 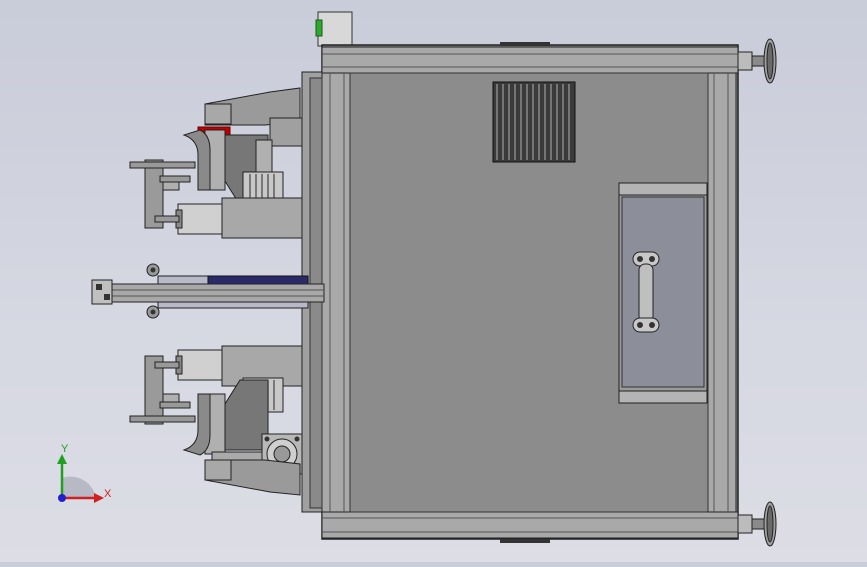 I want to click on triad-plane-icon, so click(x=79, y=487).